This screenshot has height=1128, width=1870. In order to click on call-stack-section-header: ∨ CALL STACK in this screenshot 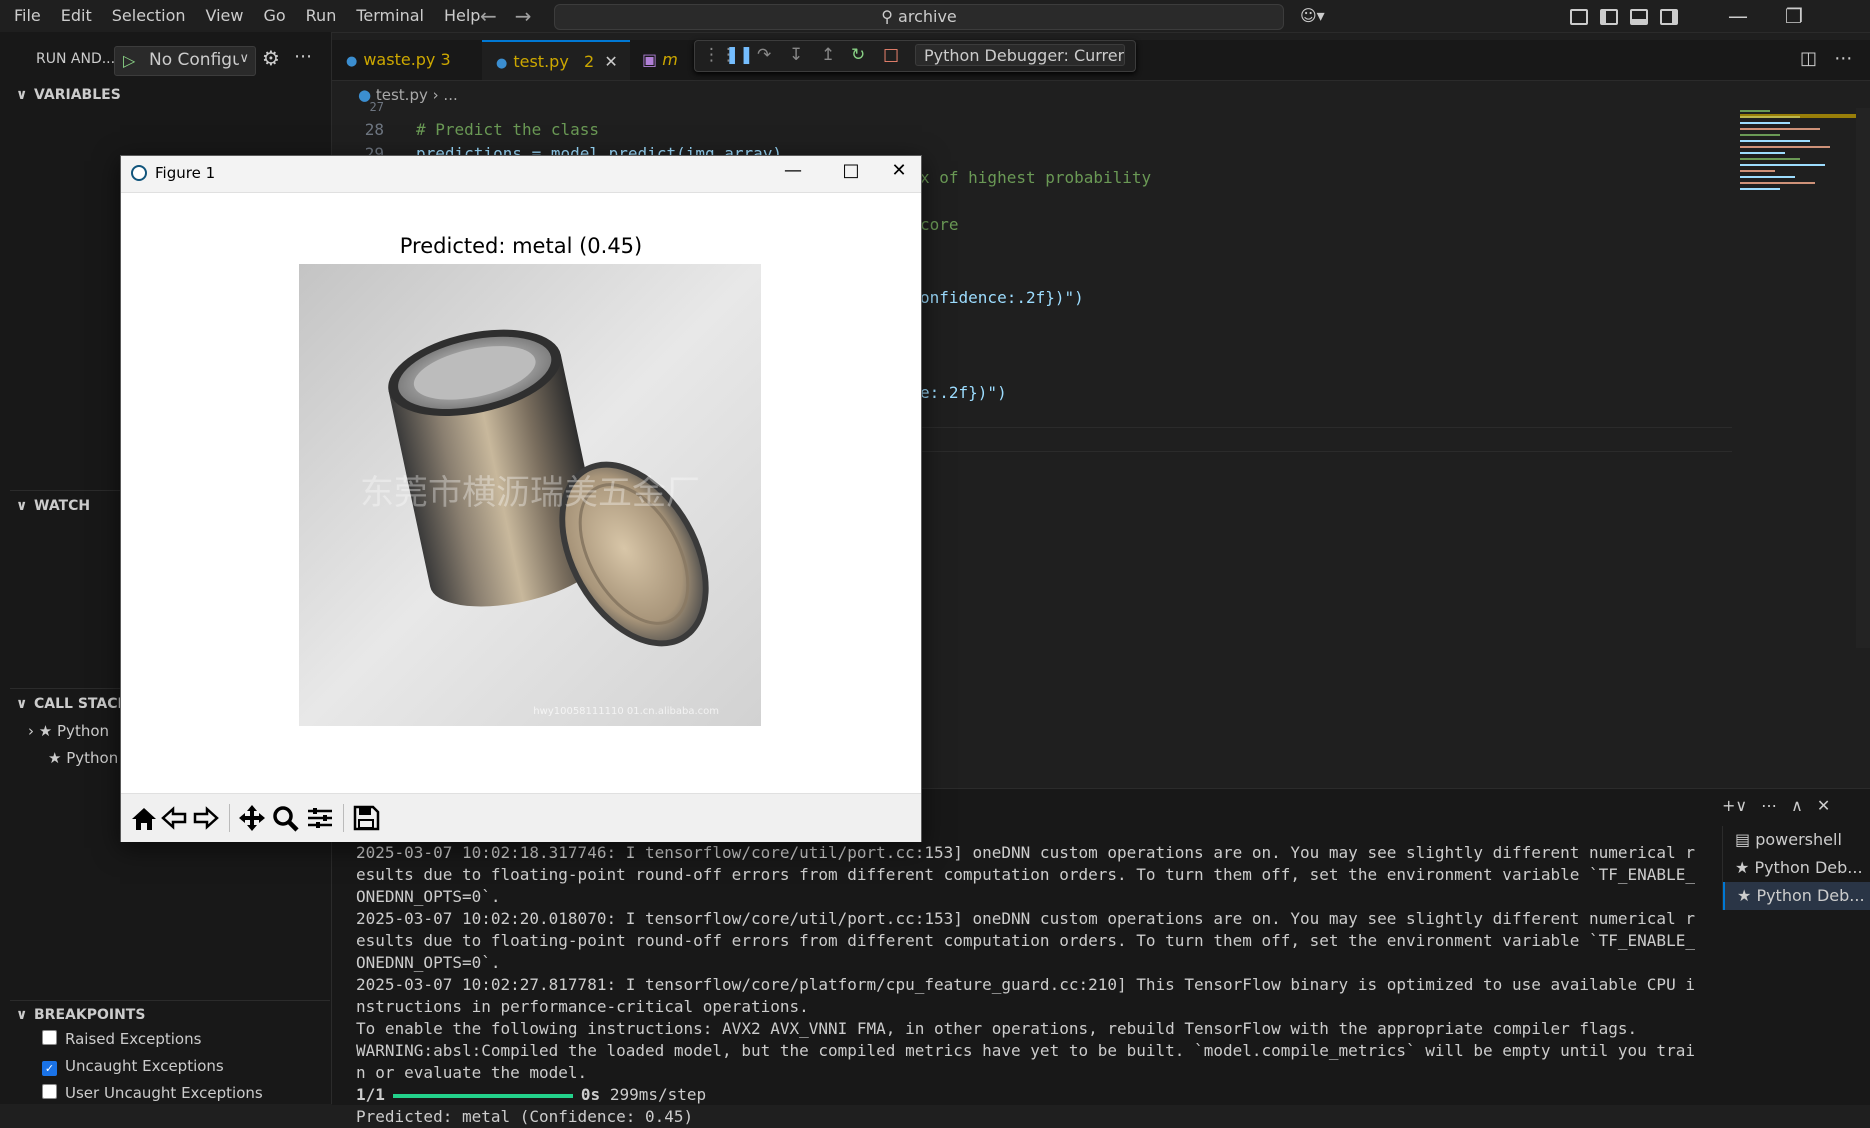, I will do `click(72, 704)`.